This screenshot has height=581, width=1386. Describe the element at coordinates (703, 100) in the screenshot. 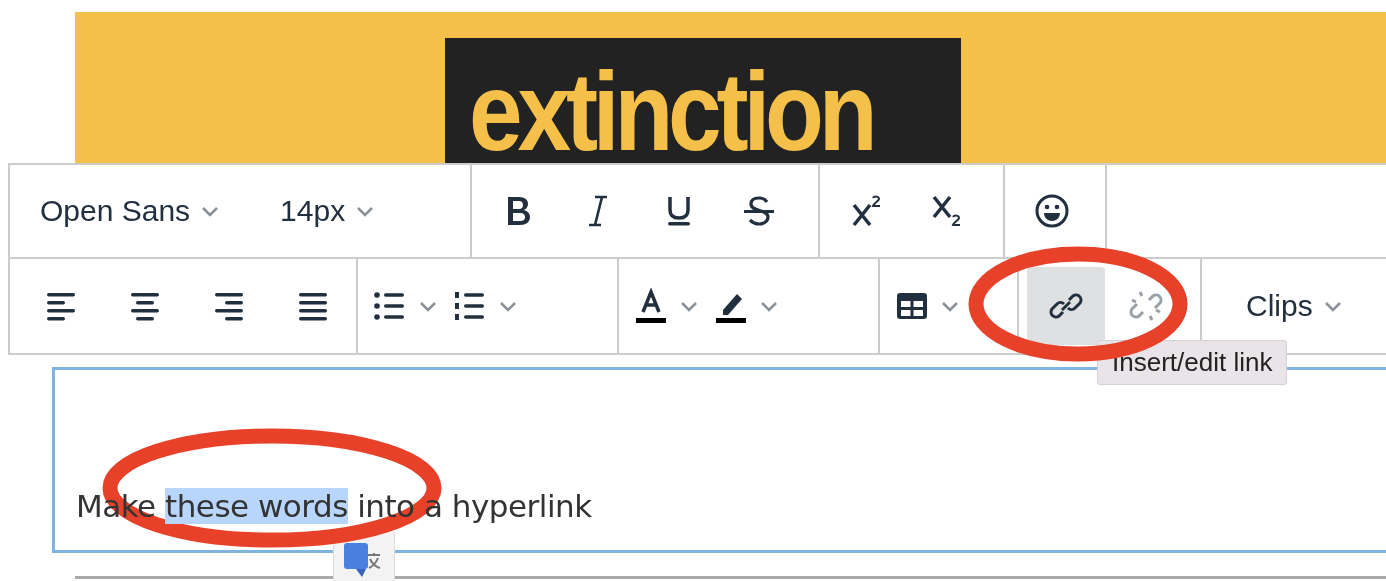

I see `banner-logo: extinction` at that location.